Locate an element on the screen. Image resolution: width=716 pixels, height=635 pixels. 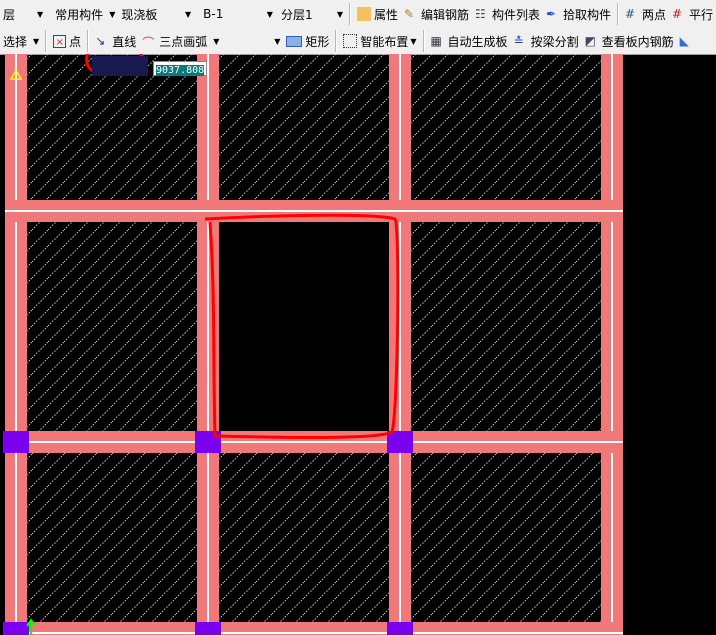
split-icon: ≛ is located at coordinates (518, 41).